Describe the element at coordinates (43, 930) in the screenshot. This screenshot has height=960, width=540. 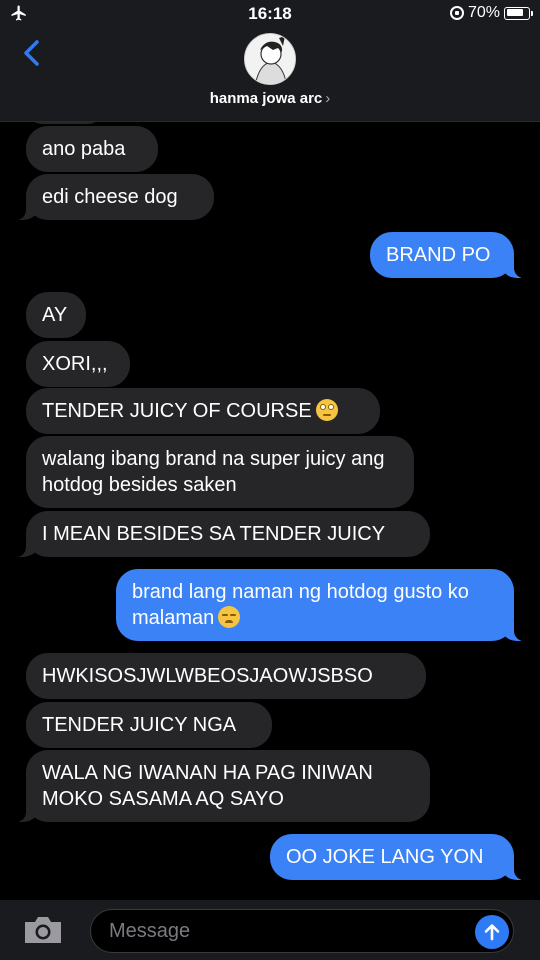
I see `camera-icon` at that location.